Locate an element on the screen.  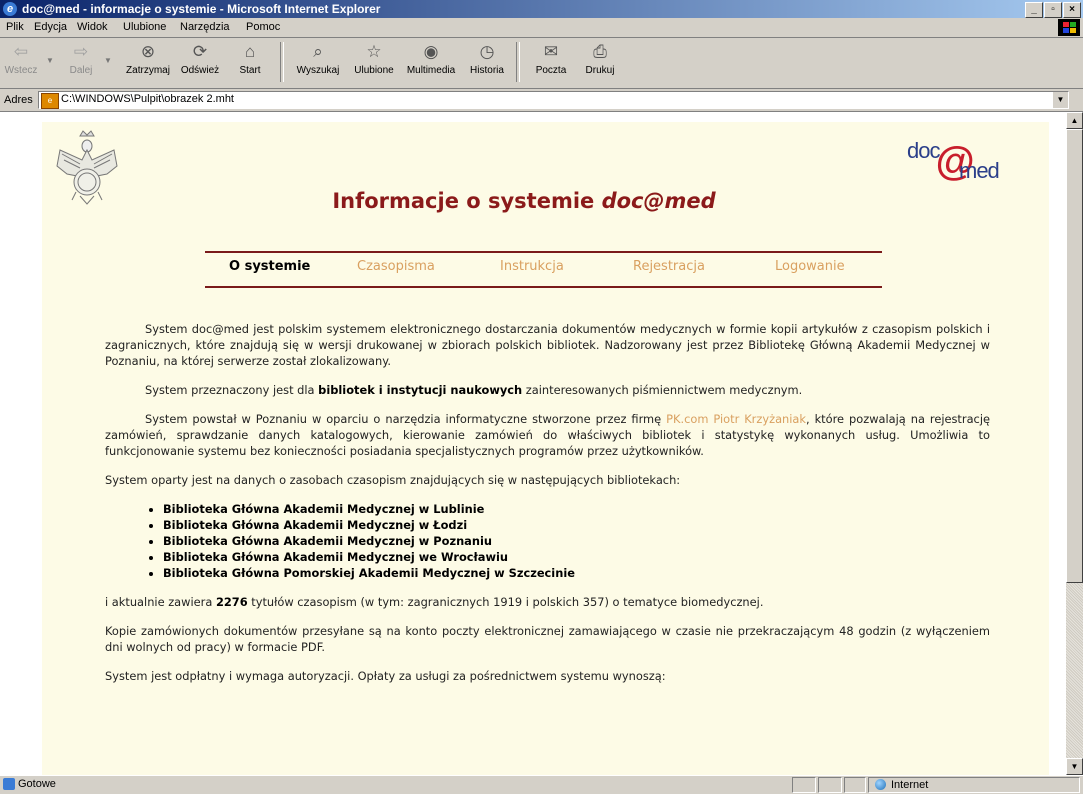
scroll-up-icon: ▲ is located at coordinates (1074, 120).